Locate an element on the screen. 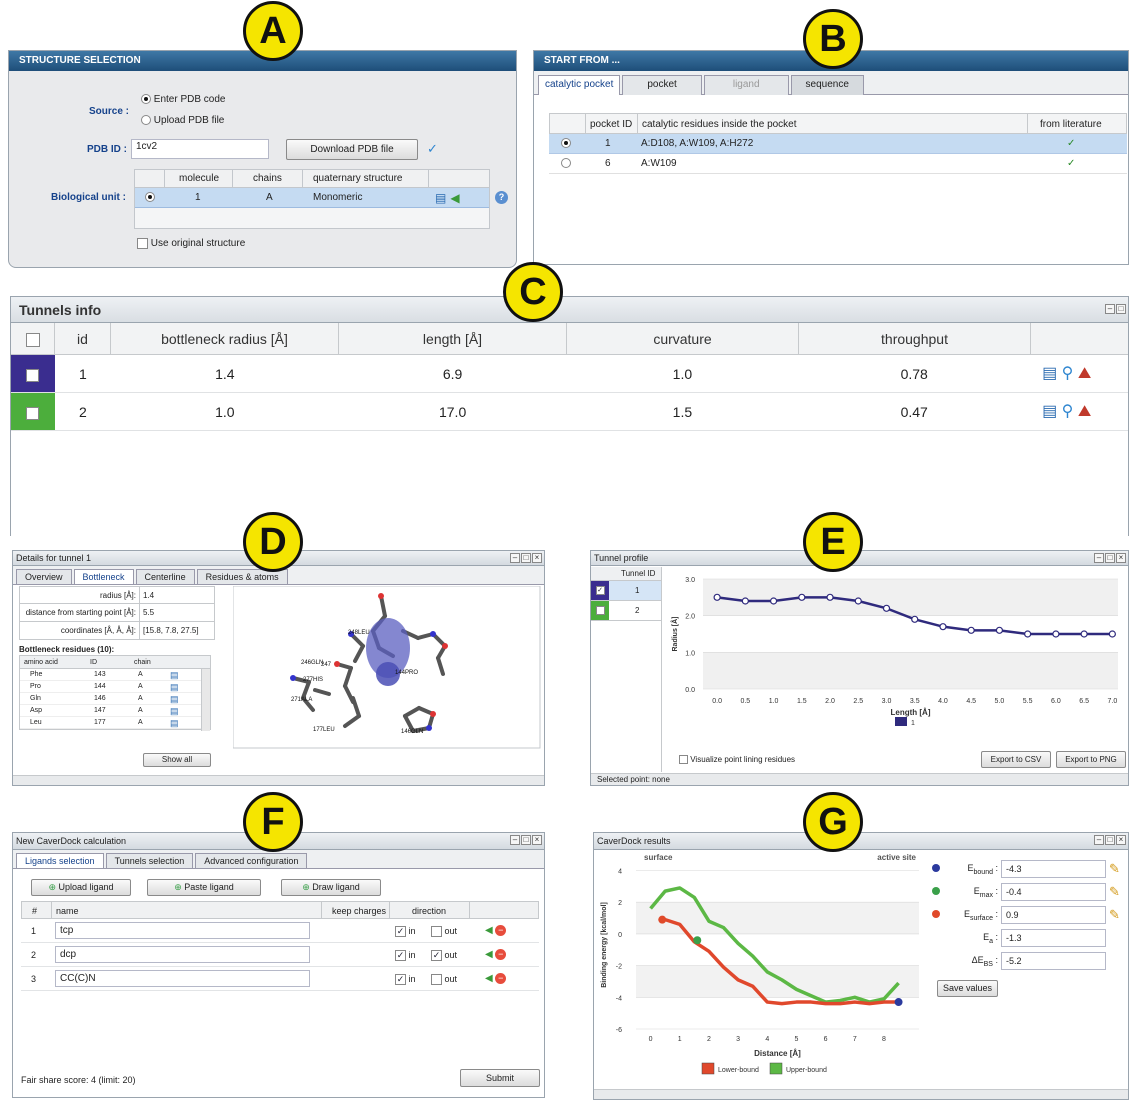 The image size is (1129, 1100). ligand-name-input: CC(C)N is located at coordinates (182, 978).